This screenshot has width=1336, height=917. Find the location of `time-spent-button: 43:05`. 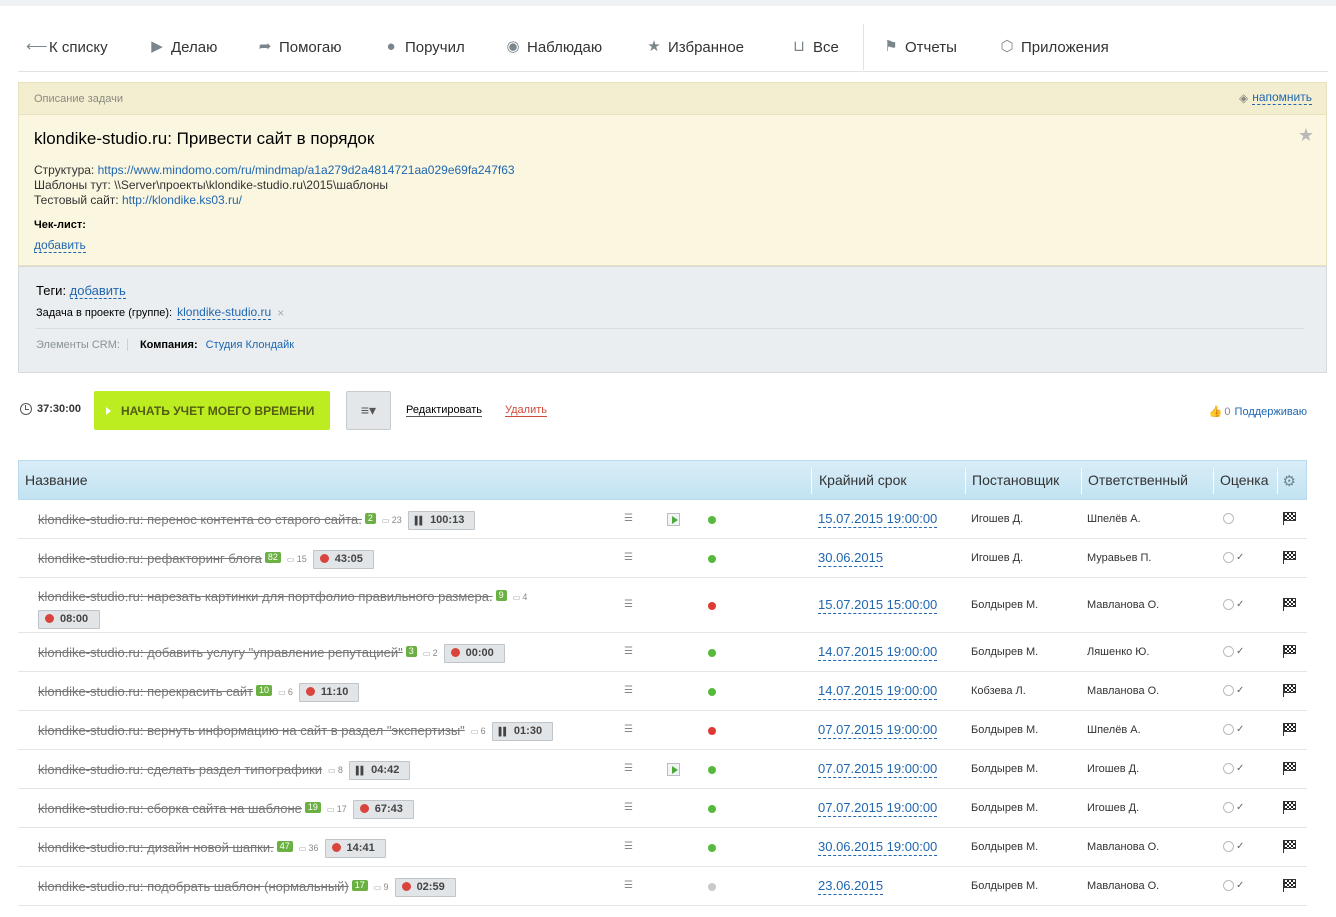

time-spent-button: 43:05 is located at coordinates (343, 559).